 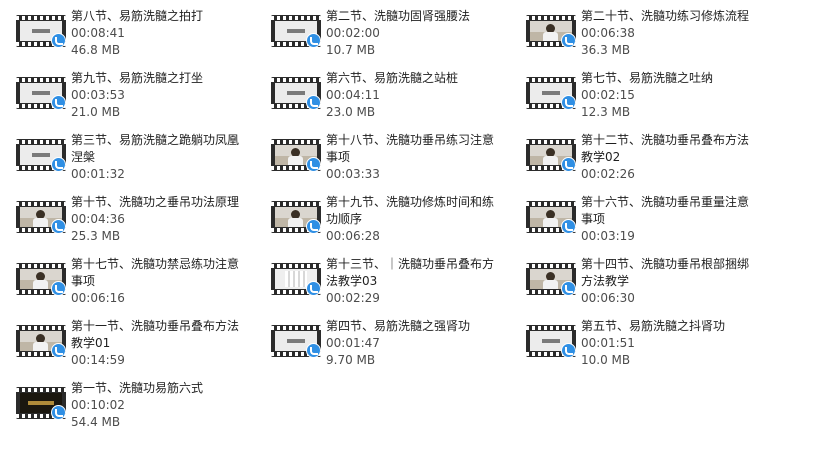 What do you see at coordinates (155, 148) in the screenshot?
I see `file-name: 第三节、易筋洗髓之跪躺功凤凰涅槃` at bounding box center [155, 148].